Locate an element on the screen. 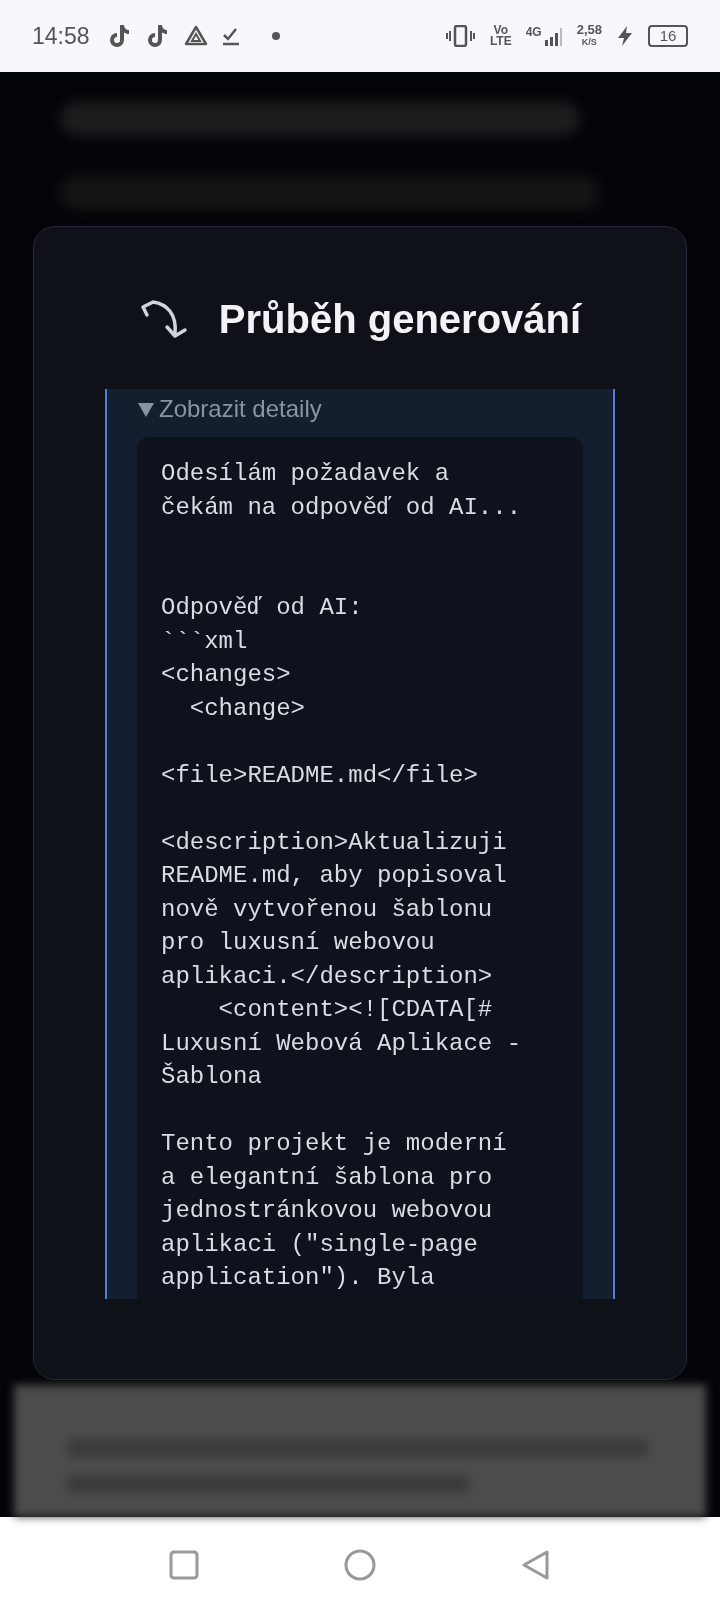  speed-value: 2,58 is located at coordinates (589, 30).